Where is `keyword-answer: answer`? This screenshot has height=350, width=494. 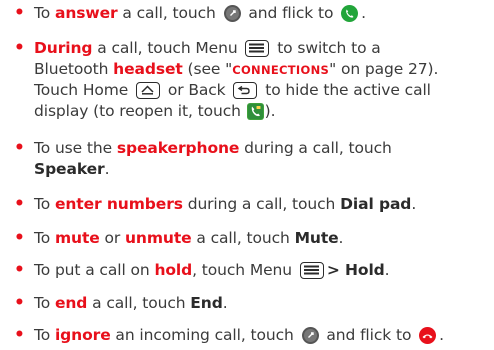
keyword-answer: answer is located at coordinates (86, 13).